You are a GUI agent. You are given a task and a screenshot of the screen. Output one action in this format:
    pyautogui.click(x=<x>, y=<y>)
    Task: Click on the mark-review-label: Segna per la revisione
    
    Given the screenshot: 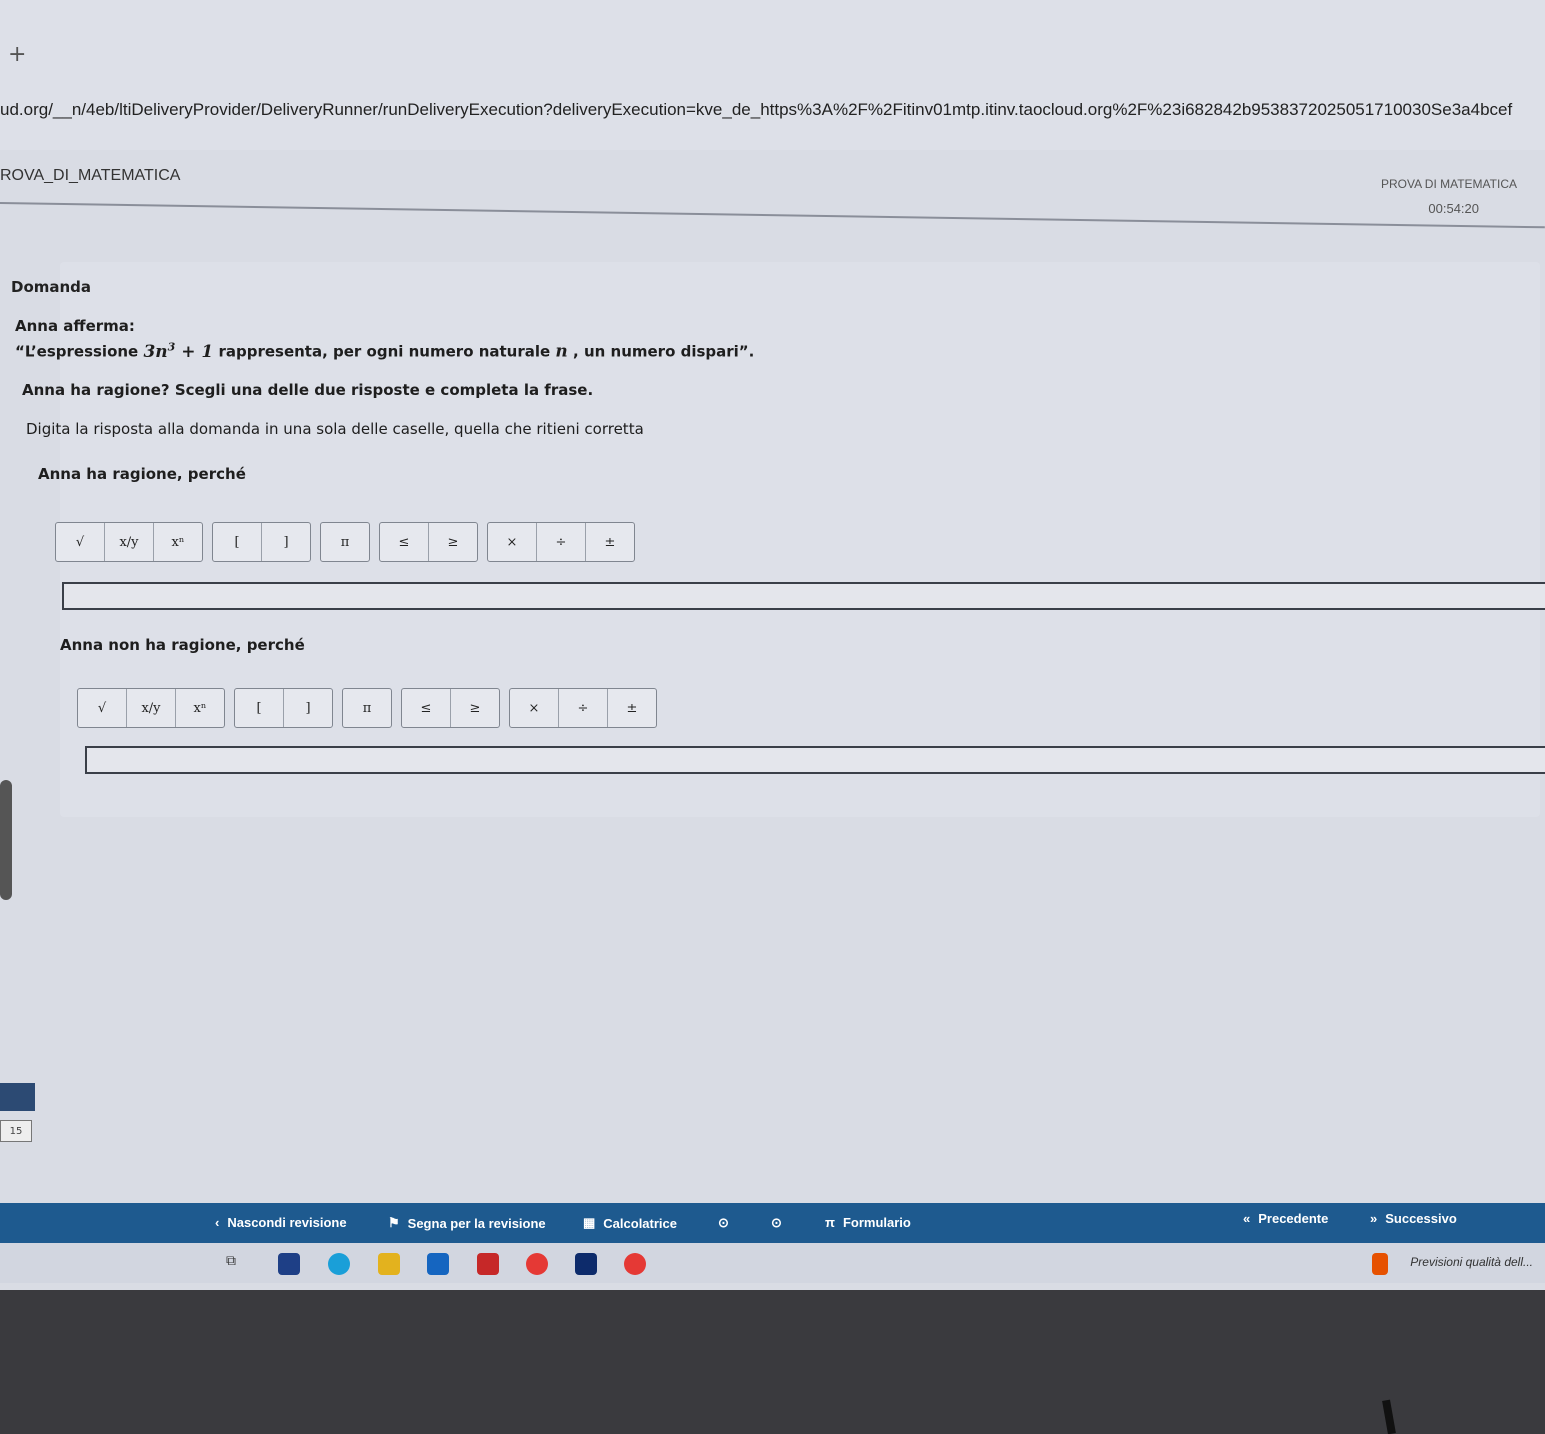 What is the action you would take?
    pyautogui.click(x=476, y=1223)
    